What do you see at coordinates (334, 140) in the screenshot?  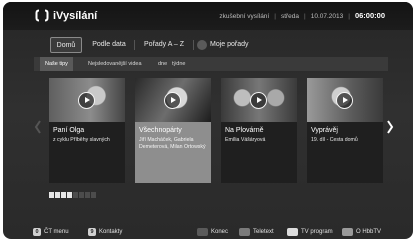 I see `show-subtitle: 19. díl - Cesta domů` at bounding box center [334, 140].